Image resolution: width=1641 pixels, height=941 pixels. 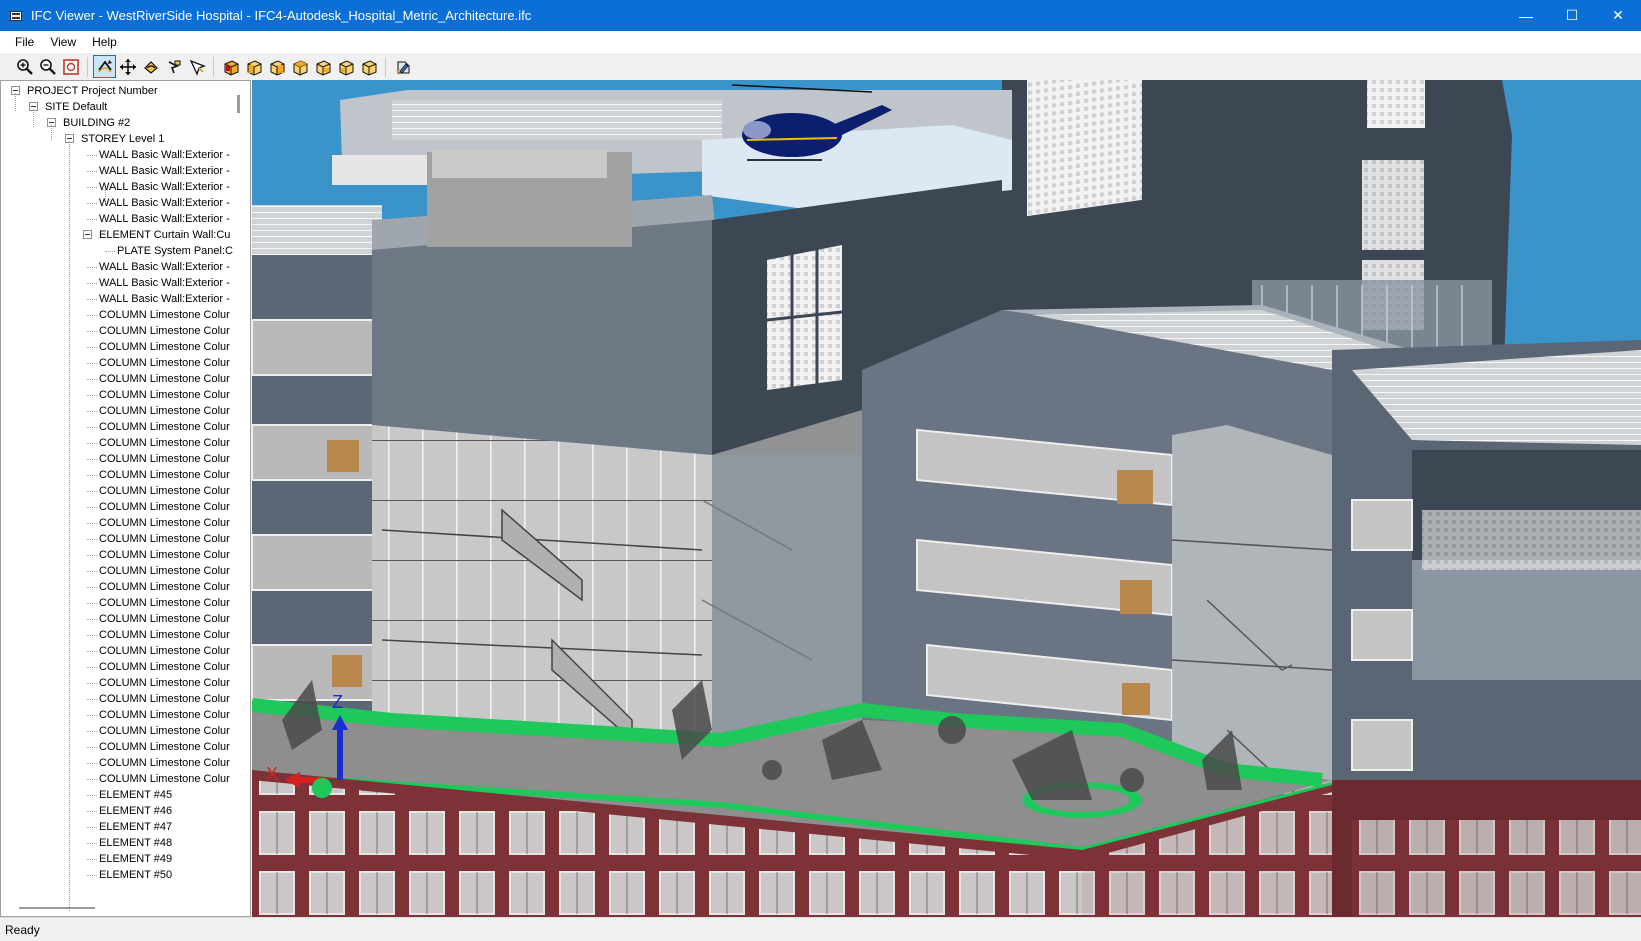 What do you see at coordinates (230, 66) in the screenshot?
I see `view-iso-button` at bounding box center [230, 66].